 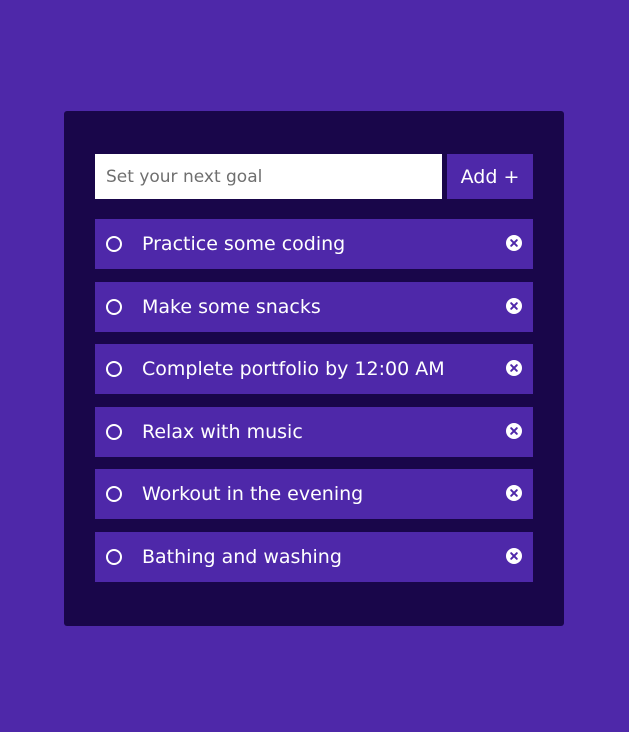 I want to click on goal-input, so click(x=268, y=176).